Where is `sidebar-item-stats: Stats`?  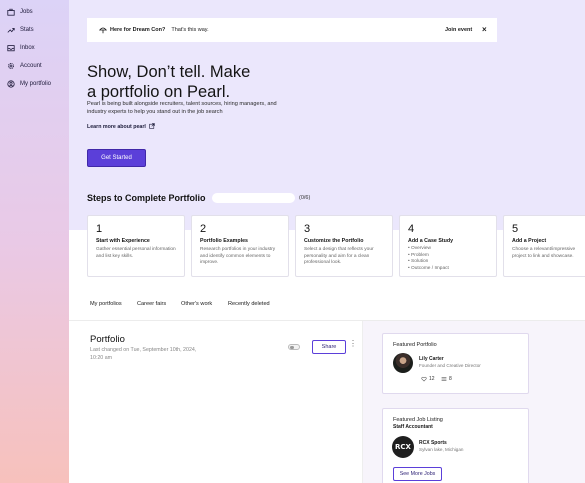 sidebar-item-stats: Stats is located at coordinates (20, 30).